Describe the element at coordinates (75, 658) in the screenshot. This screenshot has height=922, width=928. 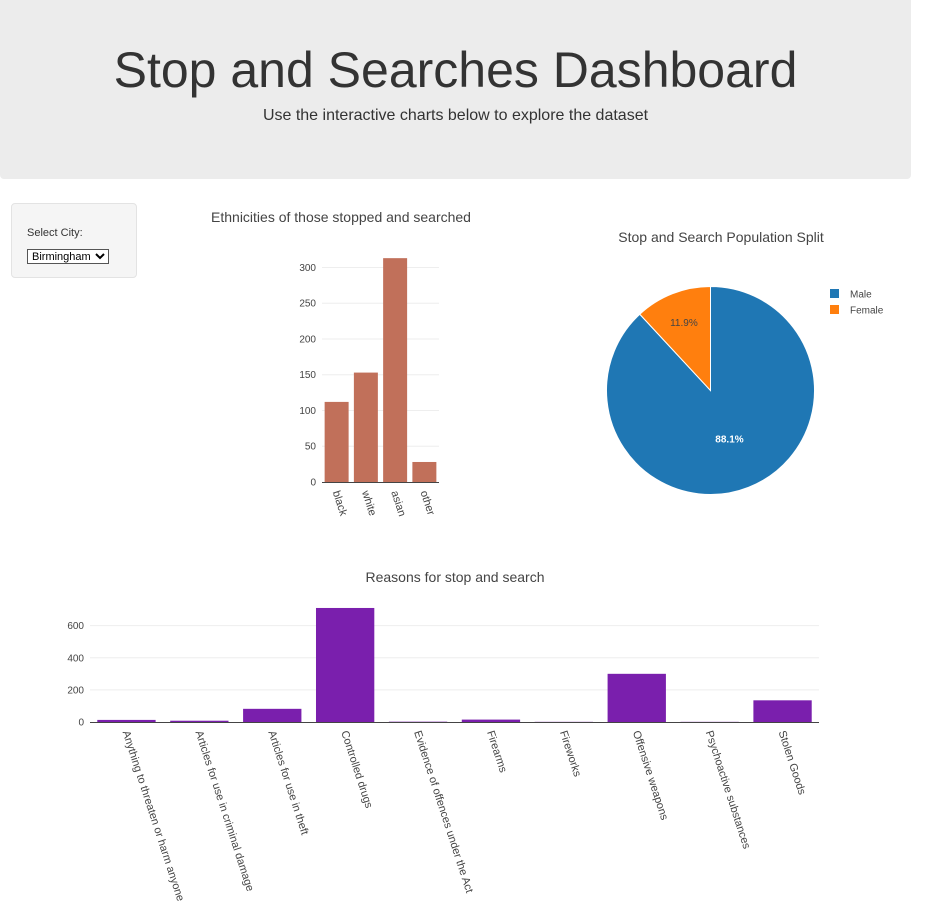
I see `rsn-y-tick-label: 400` at that location.